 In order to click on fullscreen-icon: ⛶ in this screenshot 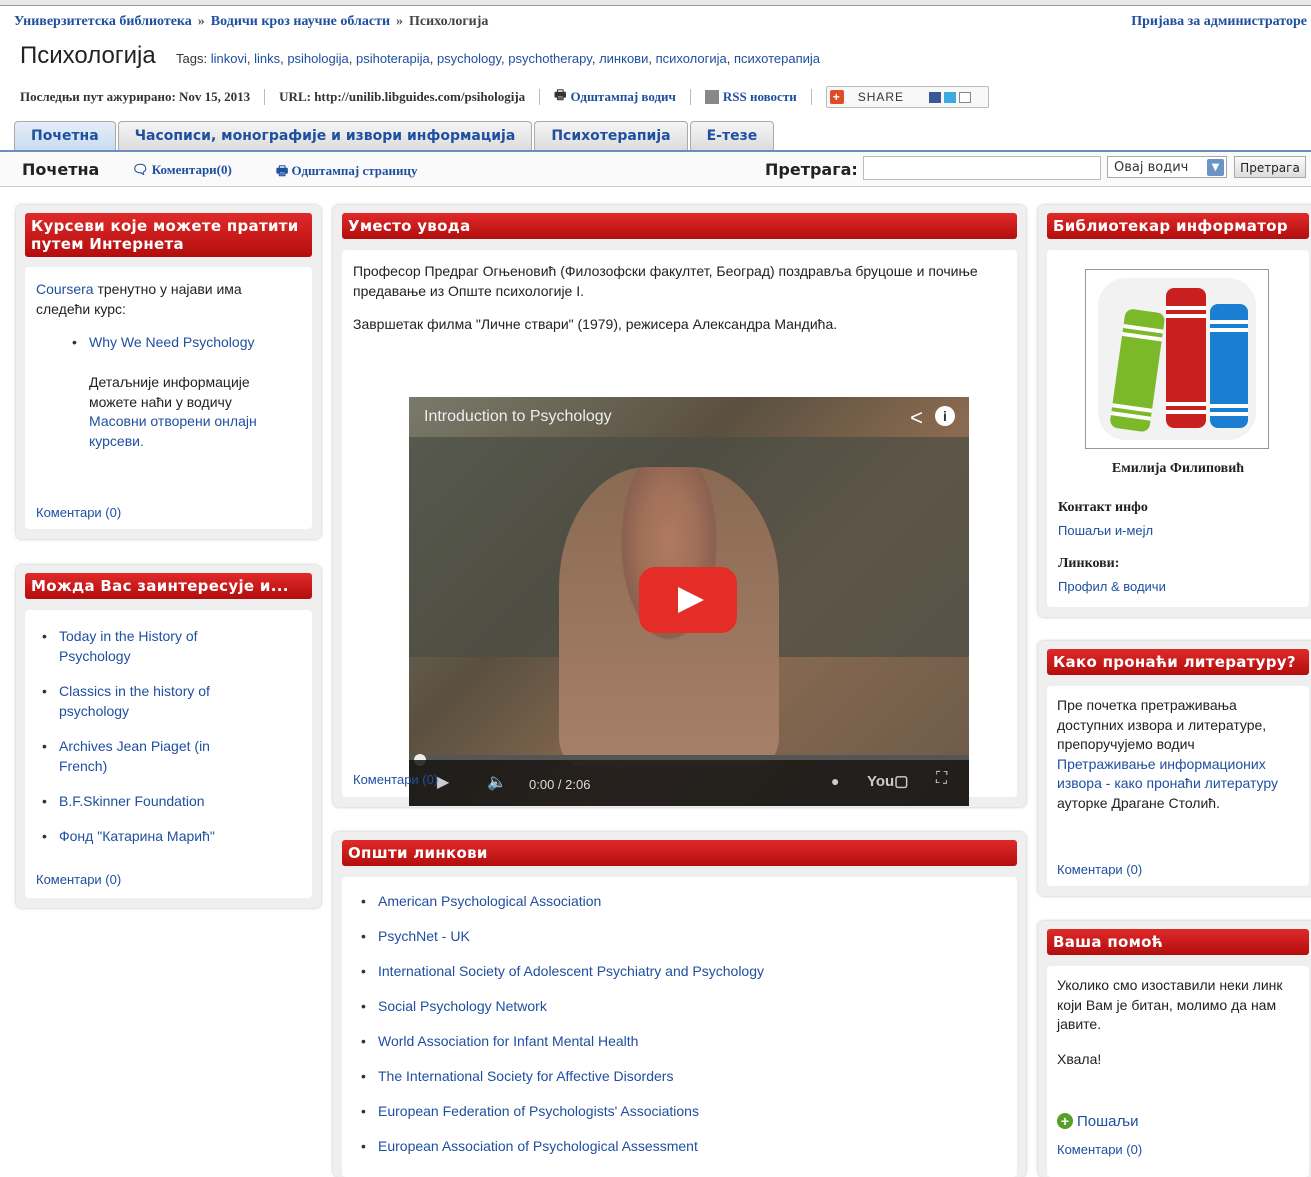, I will do `click(941, 779)`.